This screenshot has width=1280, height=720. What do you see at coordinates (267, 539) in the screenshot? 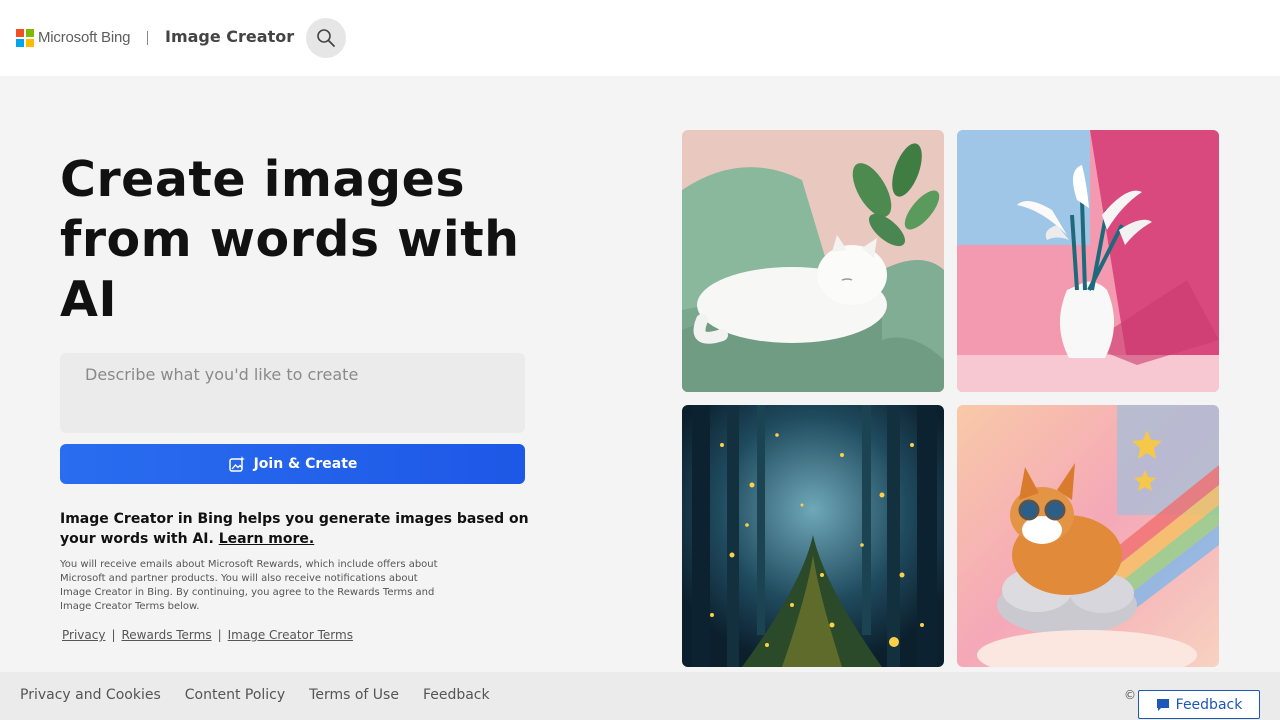
I see `learn-more-link: Learn more.` at bounding box center [267, 539].